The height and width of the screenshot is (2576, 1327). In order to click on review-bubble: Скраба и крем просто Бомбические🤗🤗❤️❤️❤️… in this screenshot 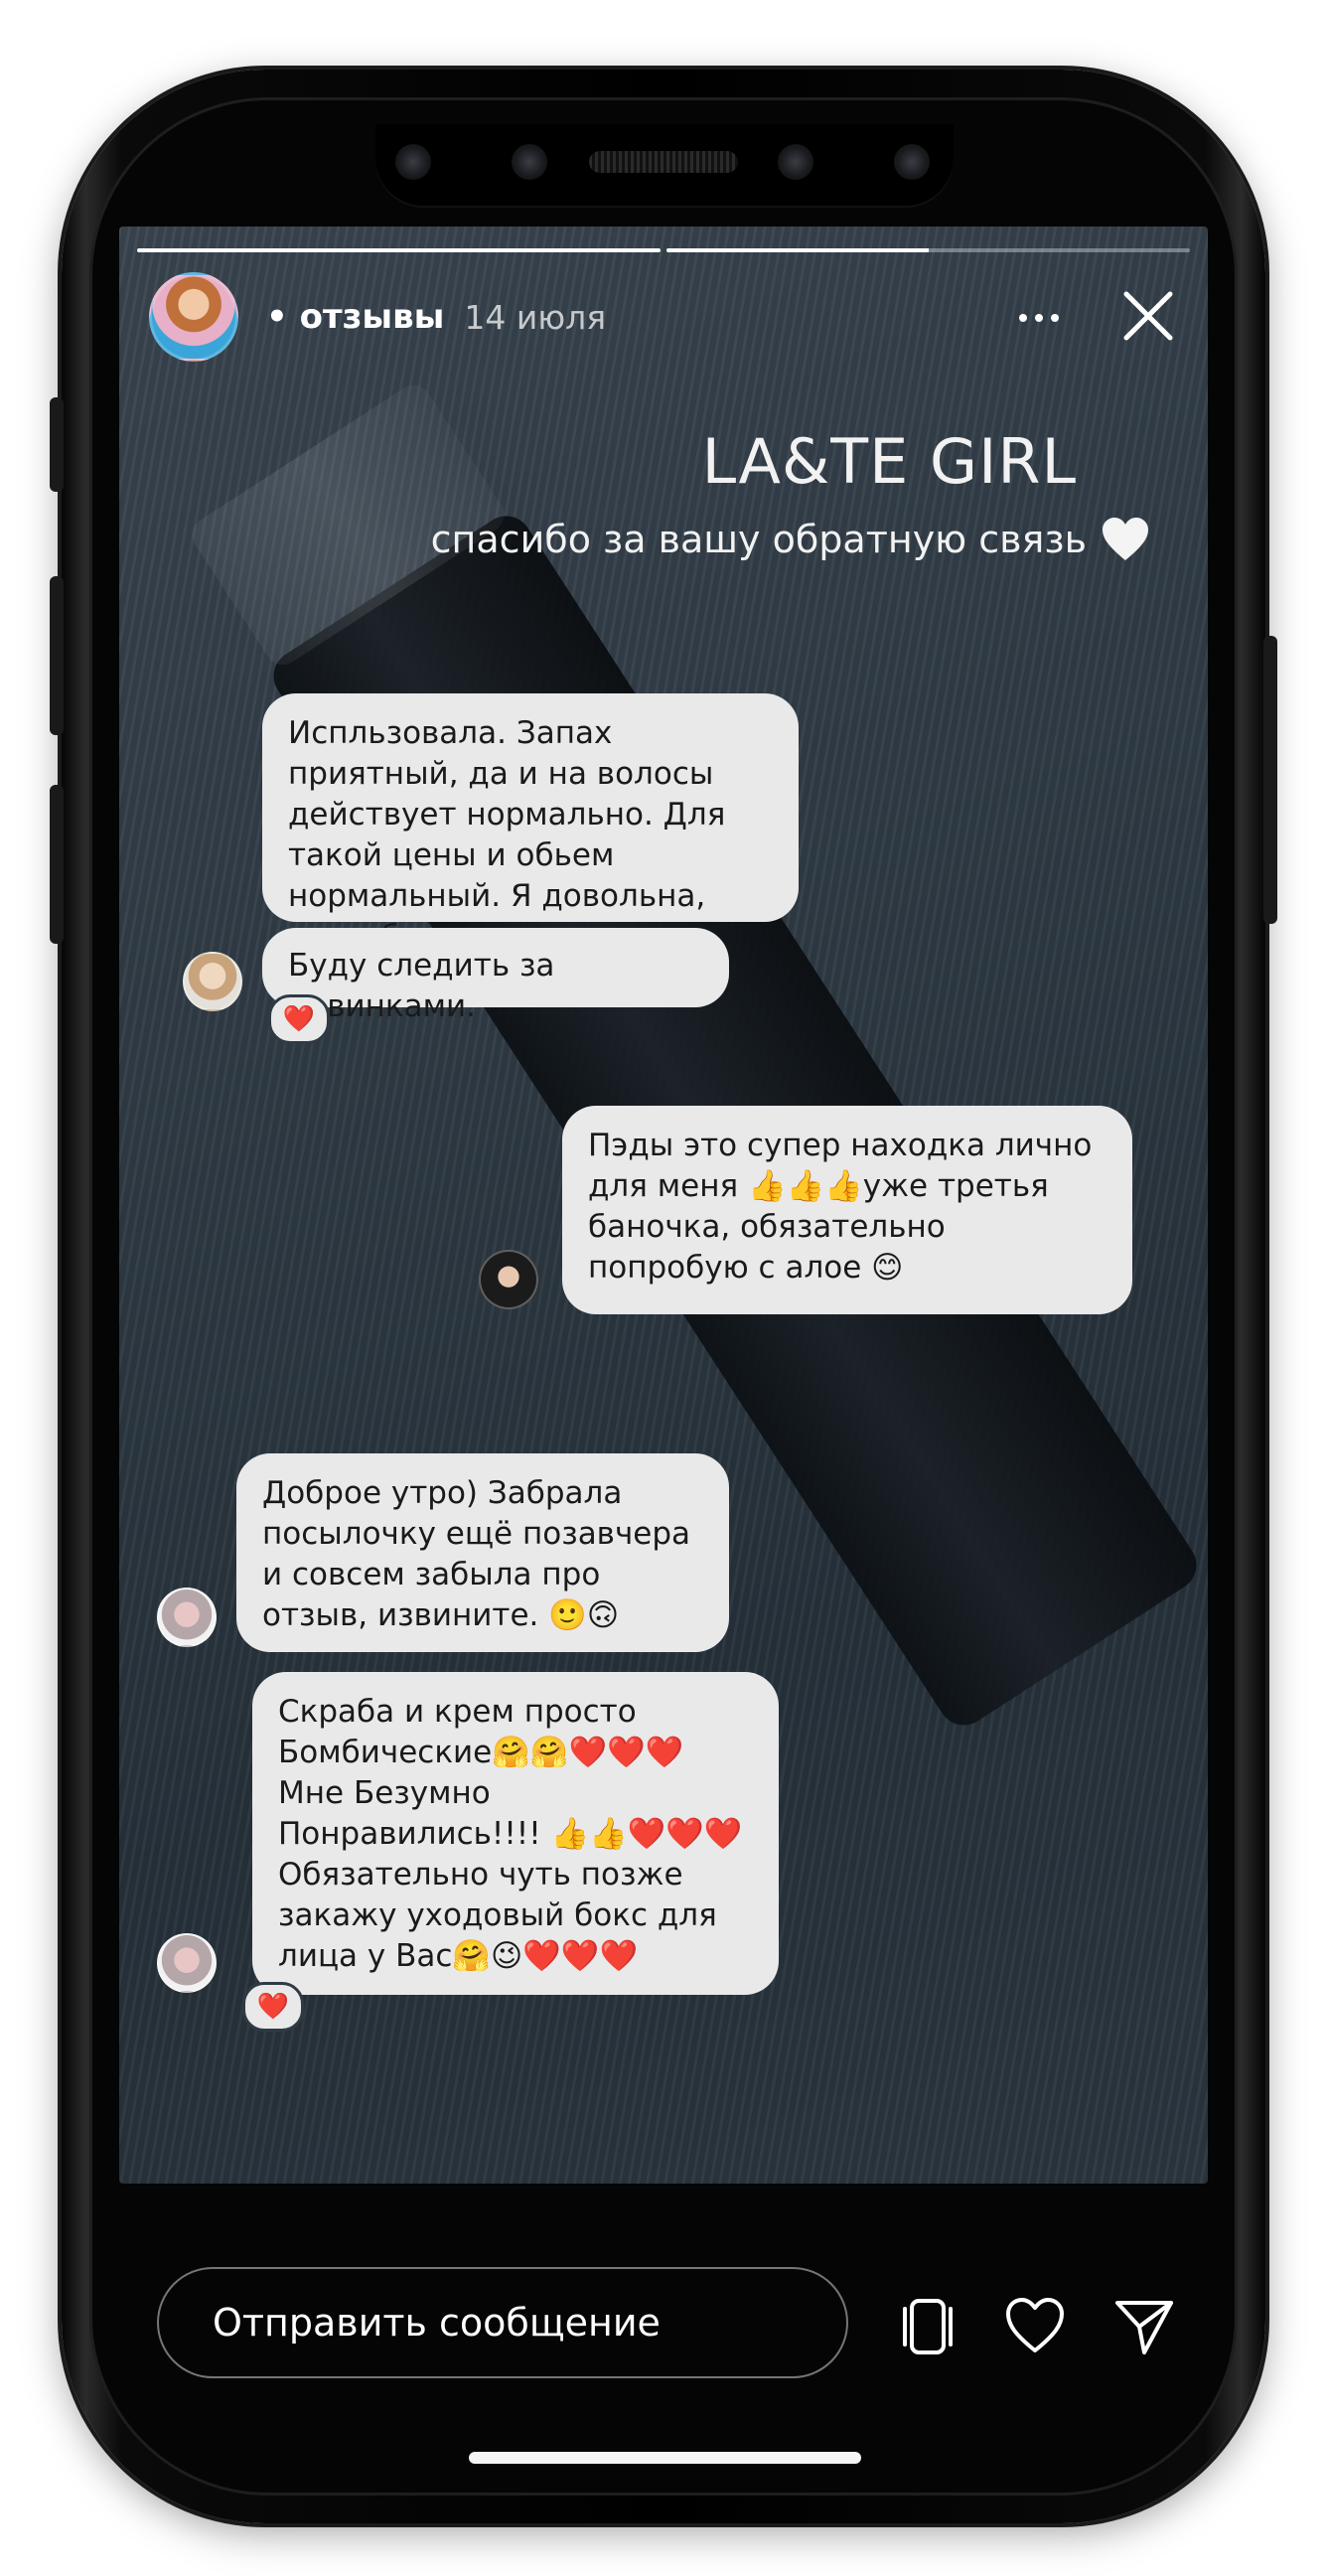, I will do `click(515, 1833)`.